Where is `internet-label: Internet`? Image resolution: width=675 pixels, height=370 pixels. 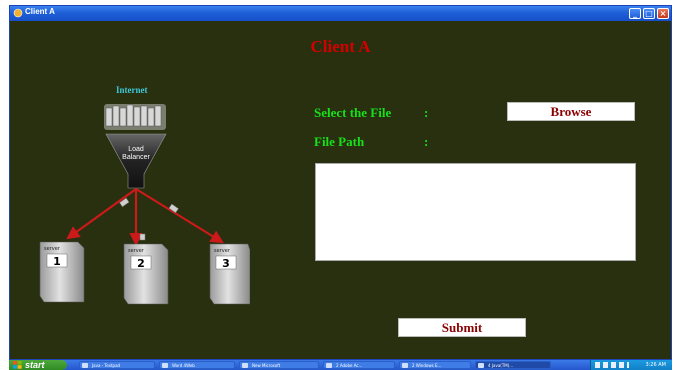 internet-label: Internet is located at coordinates (132, 90).